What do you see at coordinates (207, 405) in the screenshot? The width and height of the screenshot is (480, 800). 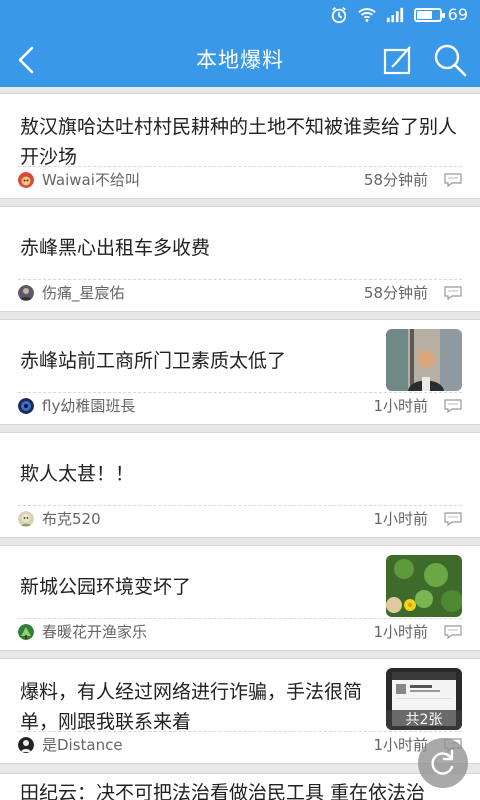 I see `author-name: fly幼稚園班長` at bounding box center [207, 405].